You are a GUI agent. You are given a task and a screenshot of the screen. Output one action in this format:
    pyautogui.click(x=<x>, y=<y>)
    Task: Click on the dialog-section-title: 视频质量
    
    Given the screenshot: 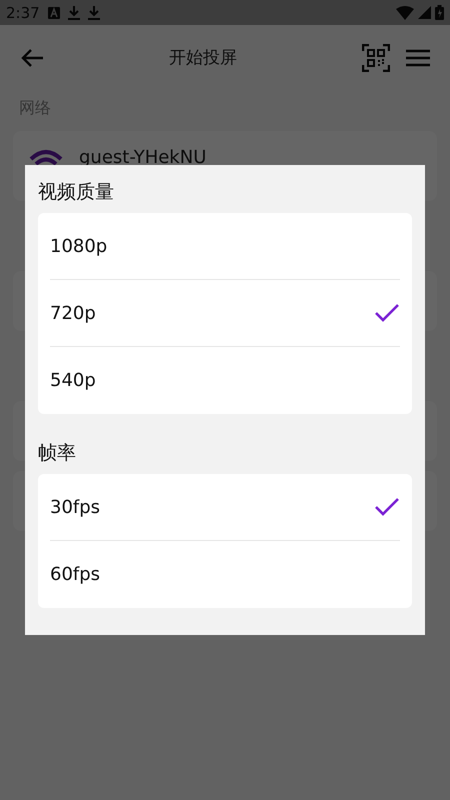 What is the action you would take?
    pyautogui.click(x=76, y=192)
    